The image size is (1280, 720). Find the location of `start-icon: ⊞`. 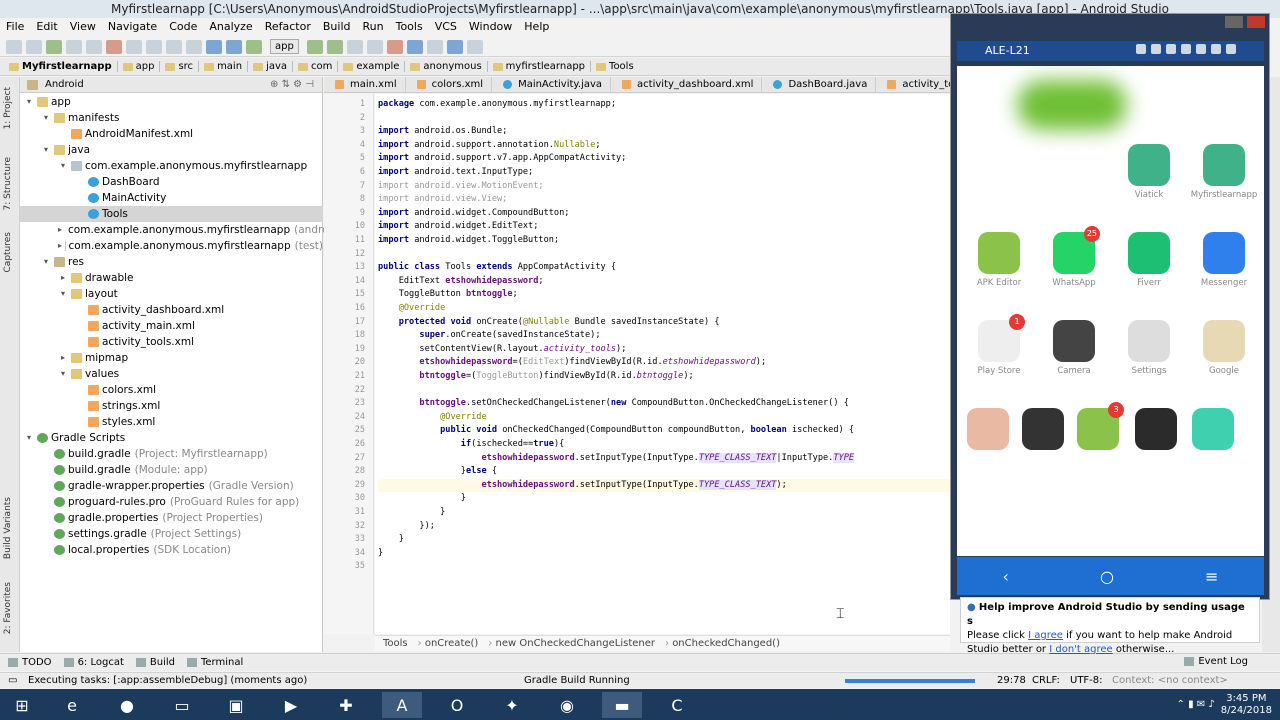

start-icon: ⊞ is located at coordinates (22, 705).